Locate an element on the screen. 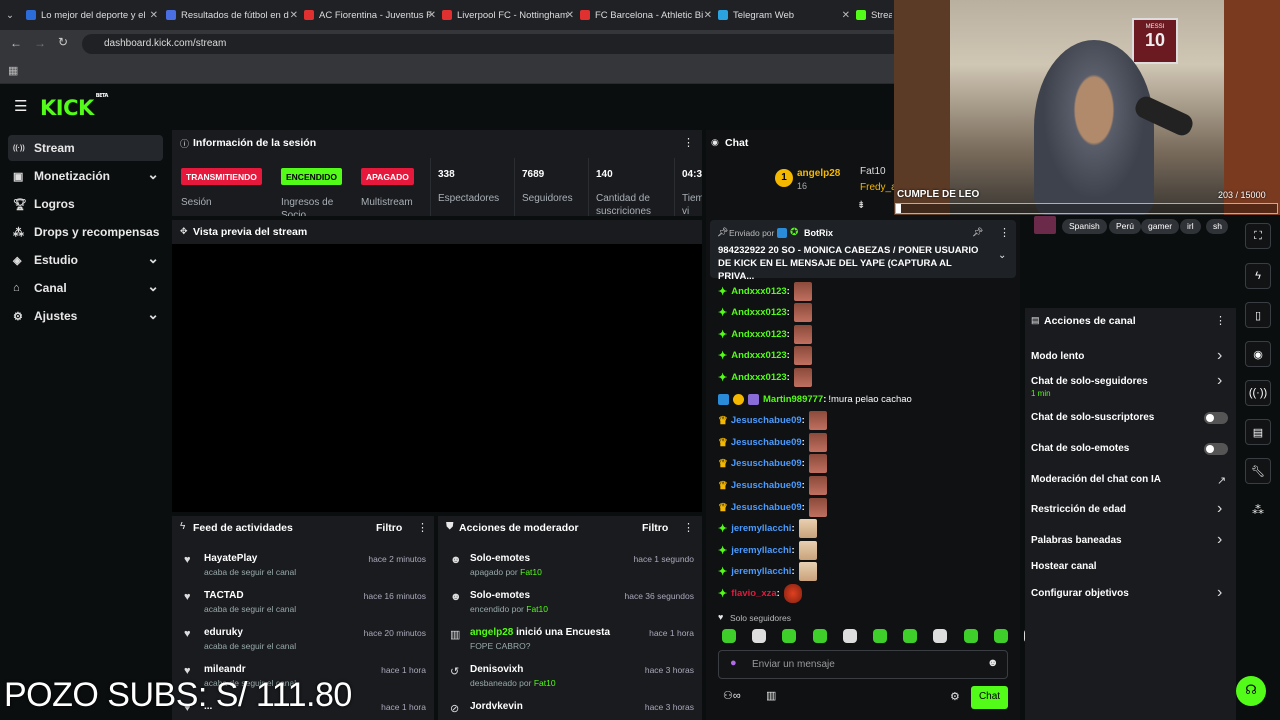 The image size is (1280, 720). sidebar-item-estudio: ◈ Estudio ⌄ is located at coordinates (85, 260).